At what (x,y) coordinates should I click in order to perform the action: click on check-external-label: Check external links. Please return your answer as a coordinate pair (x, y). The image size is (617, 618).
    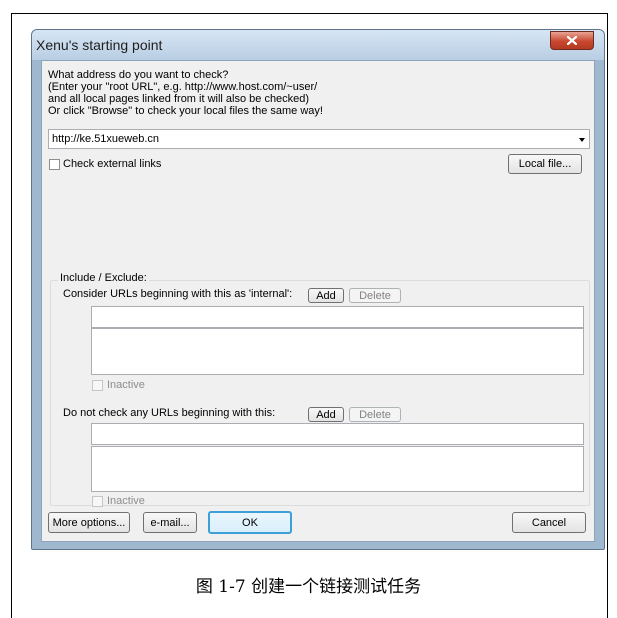
    Looking at the image, I should click on (112, 164).